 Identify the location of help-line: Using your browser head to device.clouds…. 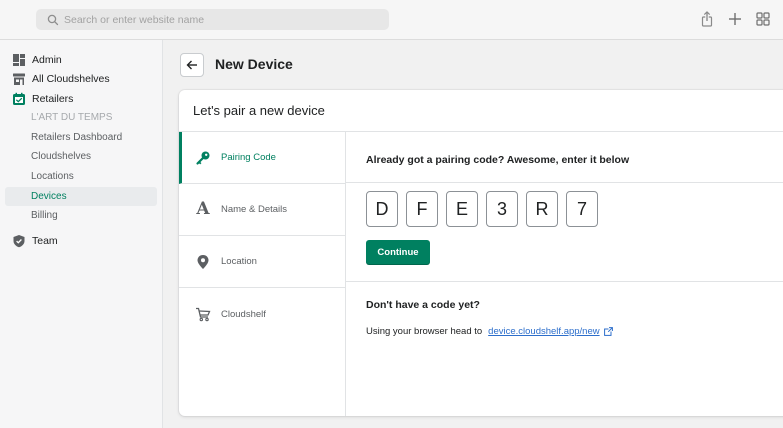
(489, 331).